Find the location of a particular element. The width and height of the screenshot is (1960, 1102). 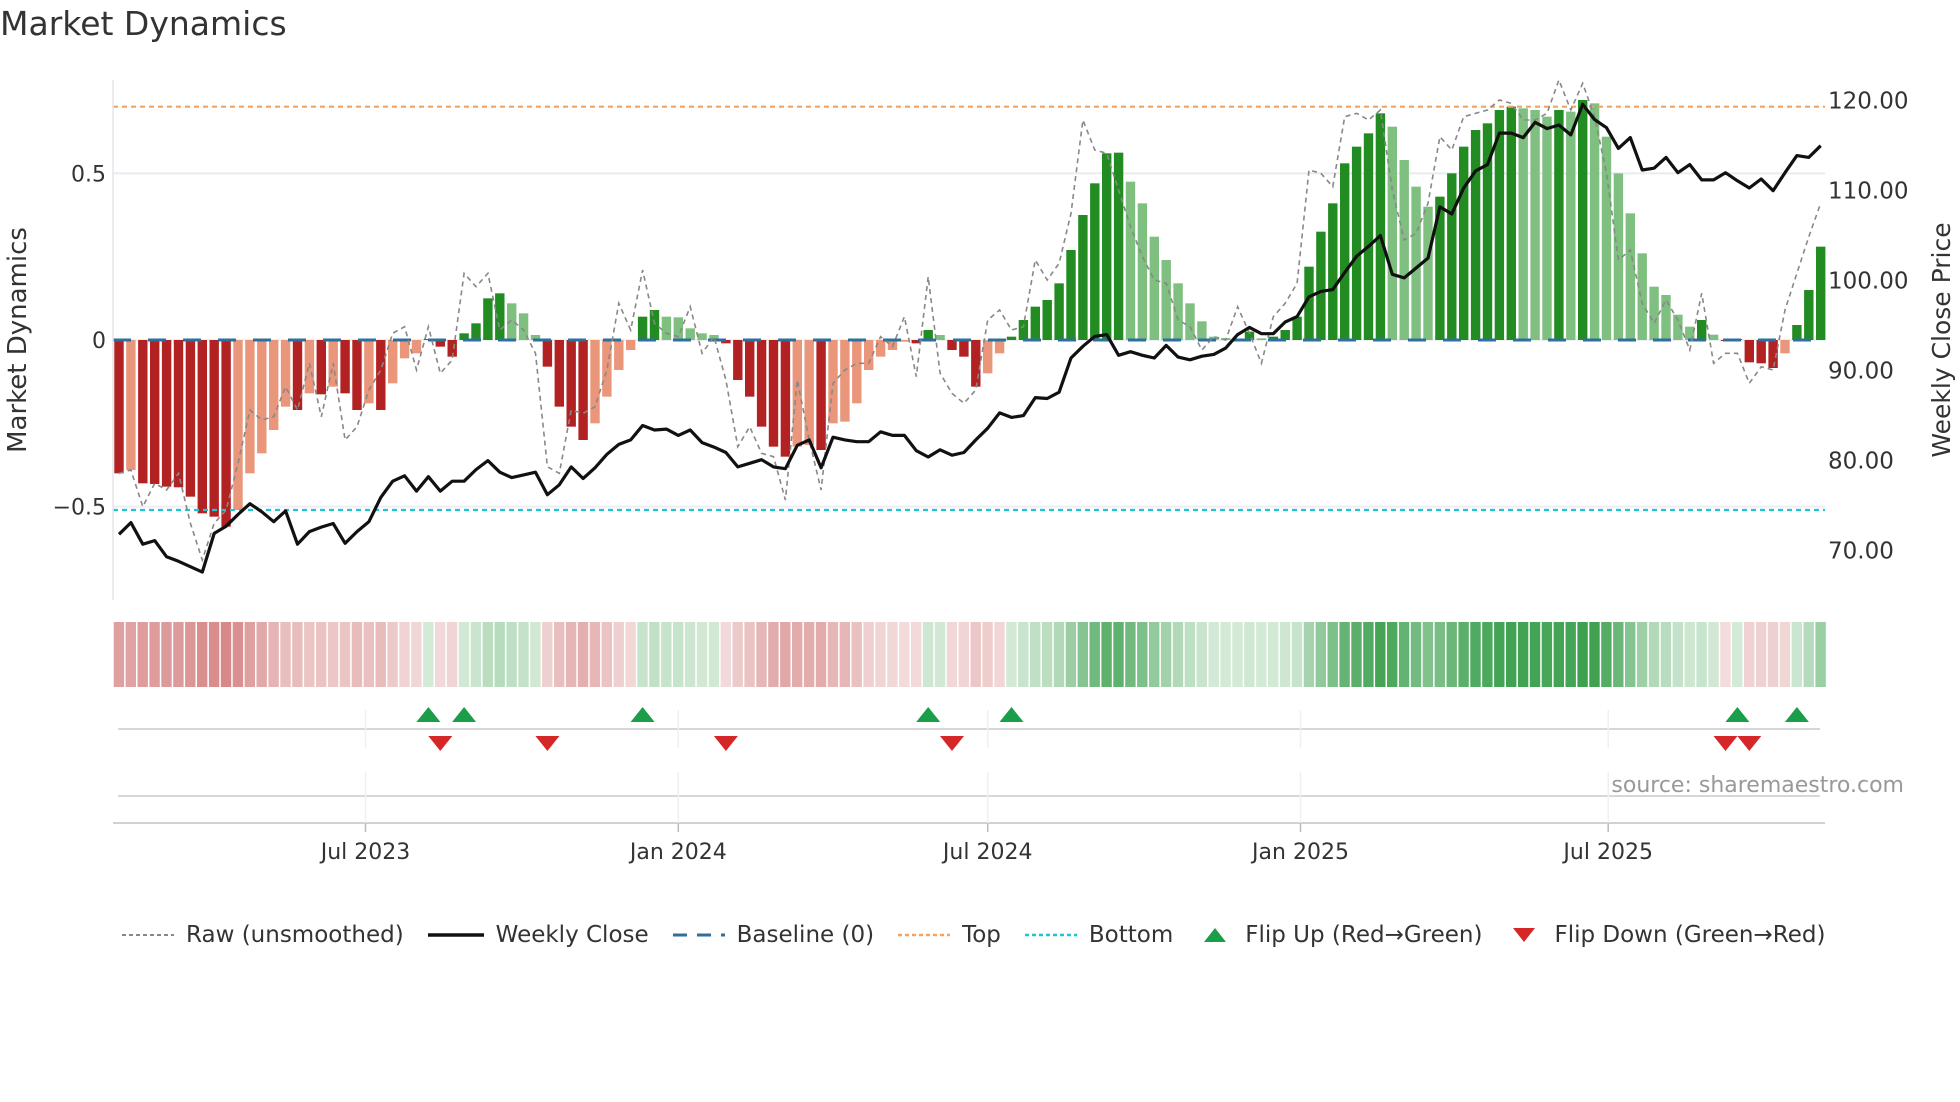

heatmap-strip is located at coordinates (969, 654).